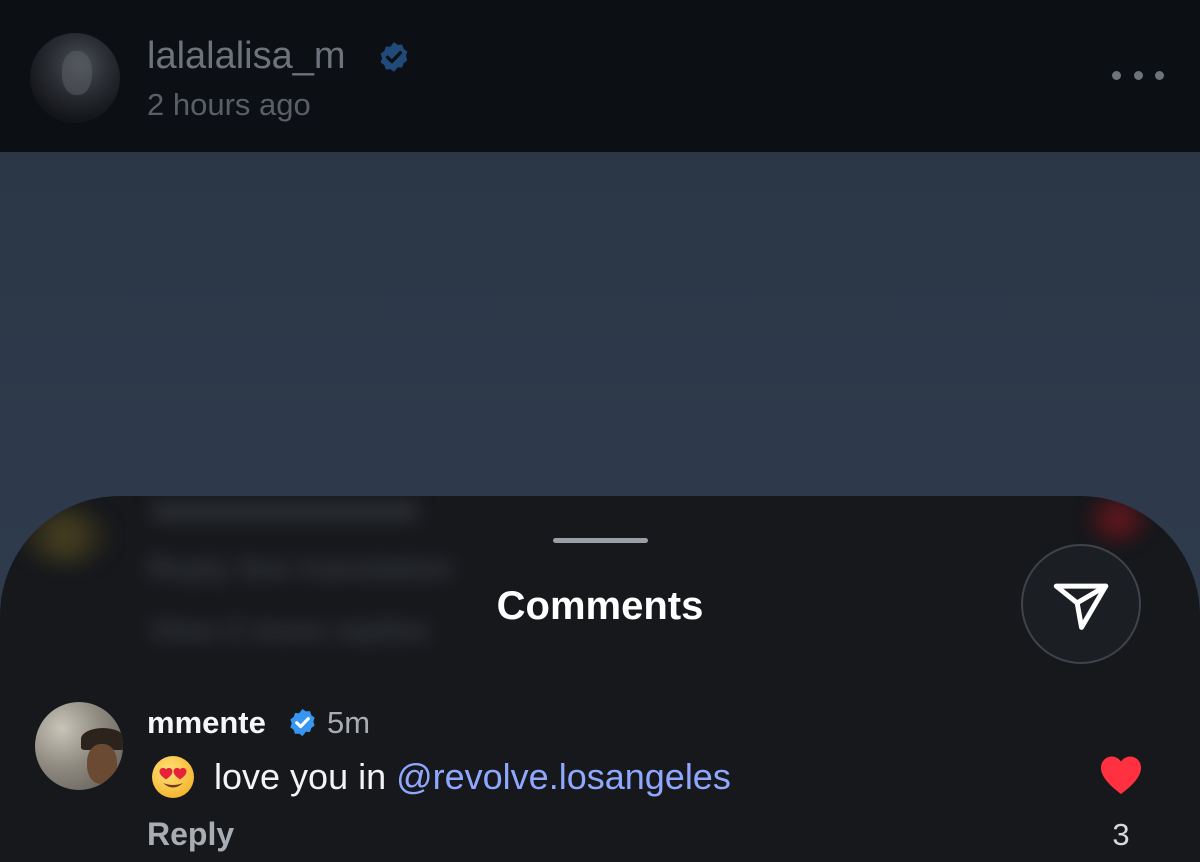  What do you see at coordinates (190, 834) in the screenshot?
I see `reply-button: Reply` at bounding box center [190, 834].